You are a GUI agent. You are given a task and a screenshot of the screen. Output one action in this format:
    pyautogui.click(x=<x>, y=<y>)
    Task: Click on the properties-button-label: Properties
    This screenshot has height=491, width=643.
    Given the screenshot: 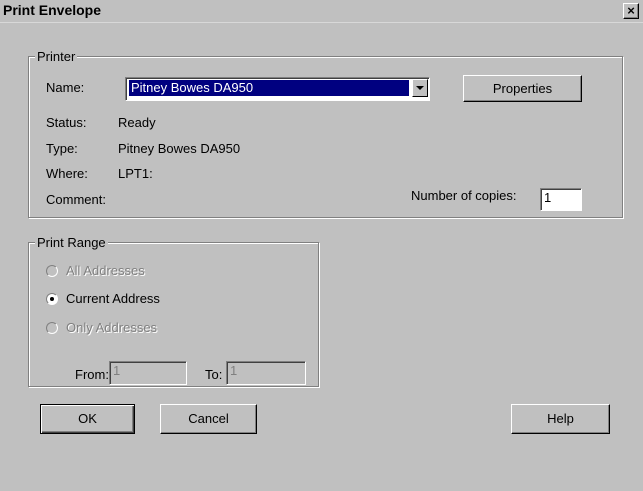 What is the action you would take?
    pyautogui.click(x=522, y=88)
    